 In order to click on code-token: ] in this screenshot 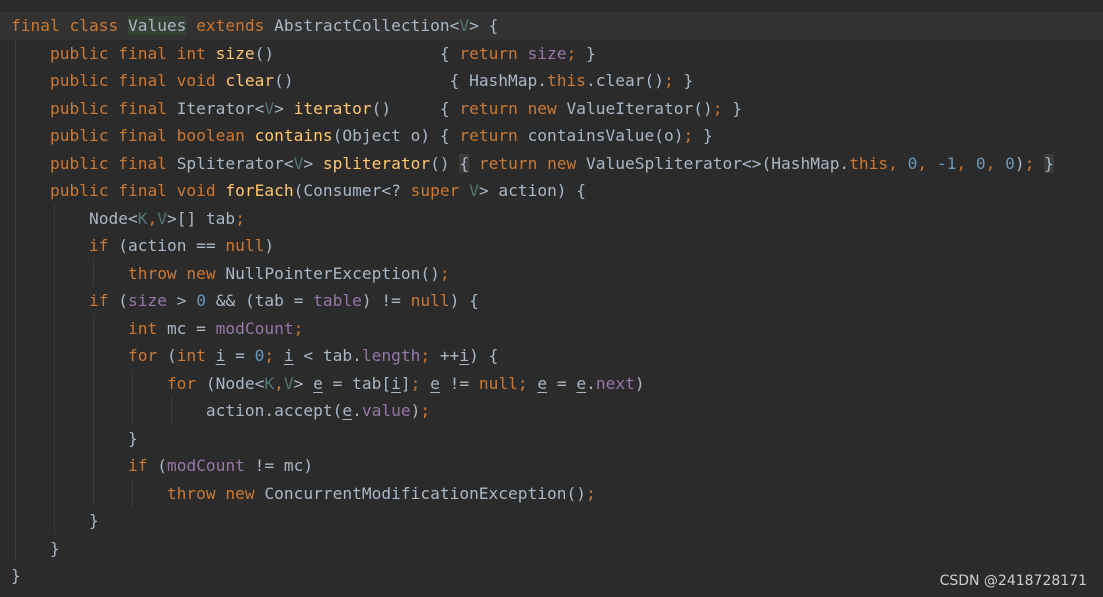, I will do `click(405, 383)`.